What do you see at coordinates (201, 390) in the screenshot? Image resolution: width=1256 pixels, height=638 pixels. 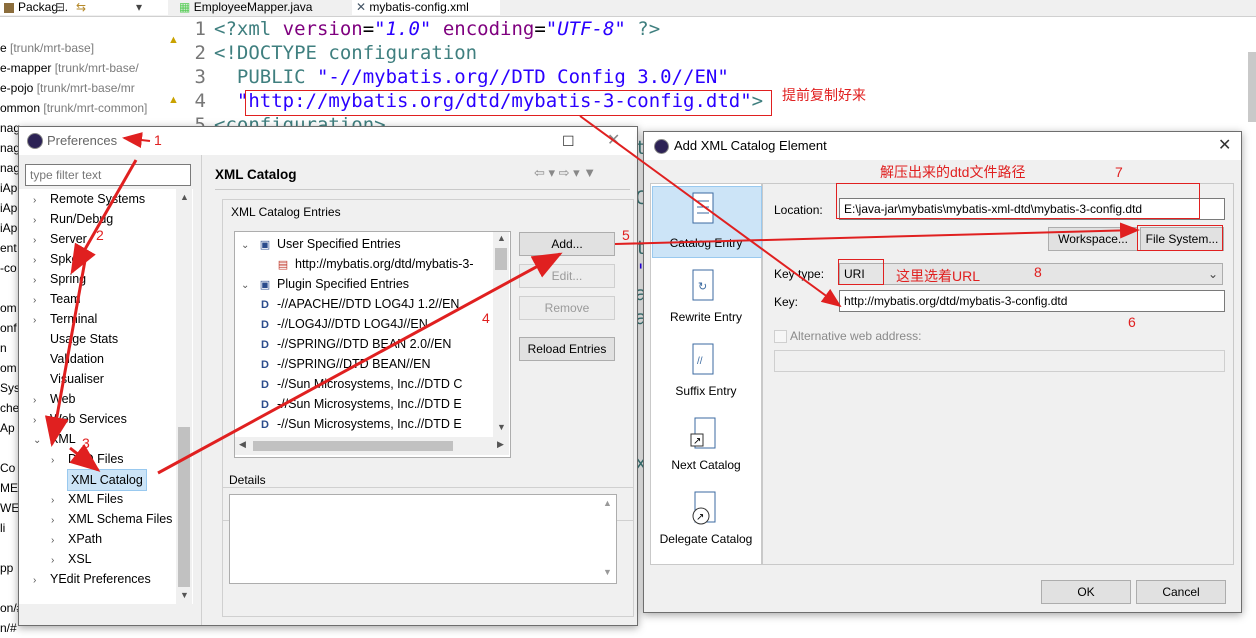 I see `splitter` at bounding box center [201, 390].